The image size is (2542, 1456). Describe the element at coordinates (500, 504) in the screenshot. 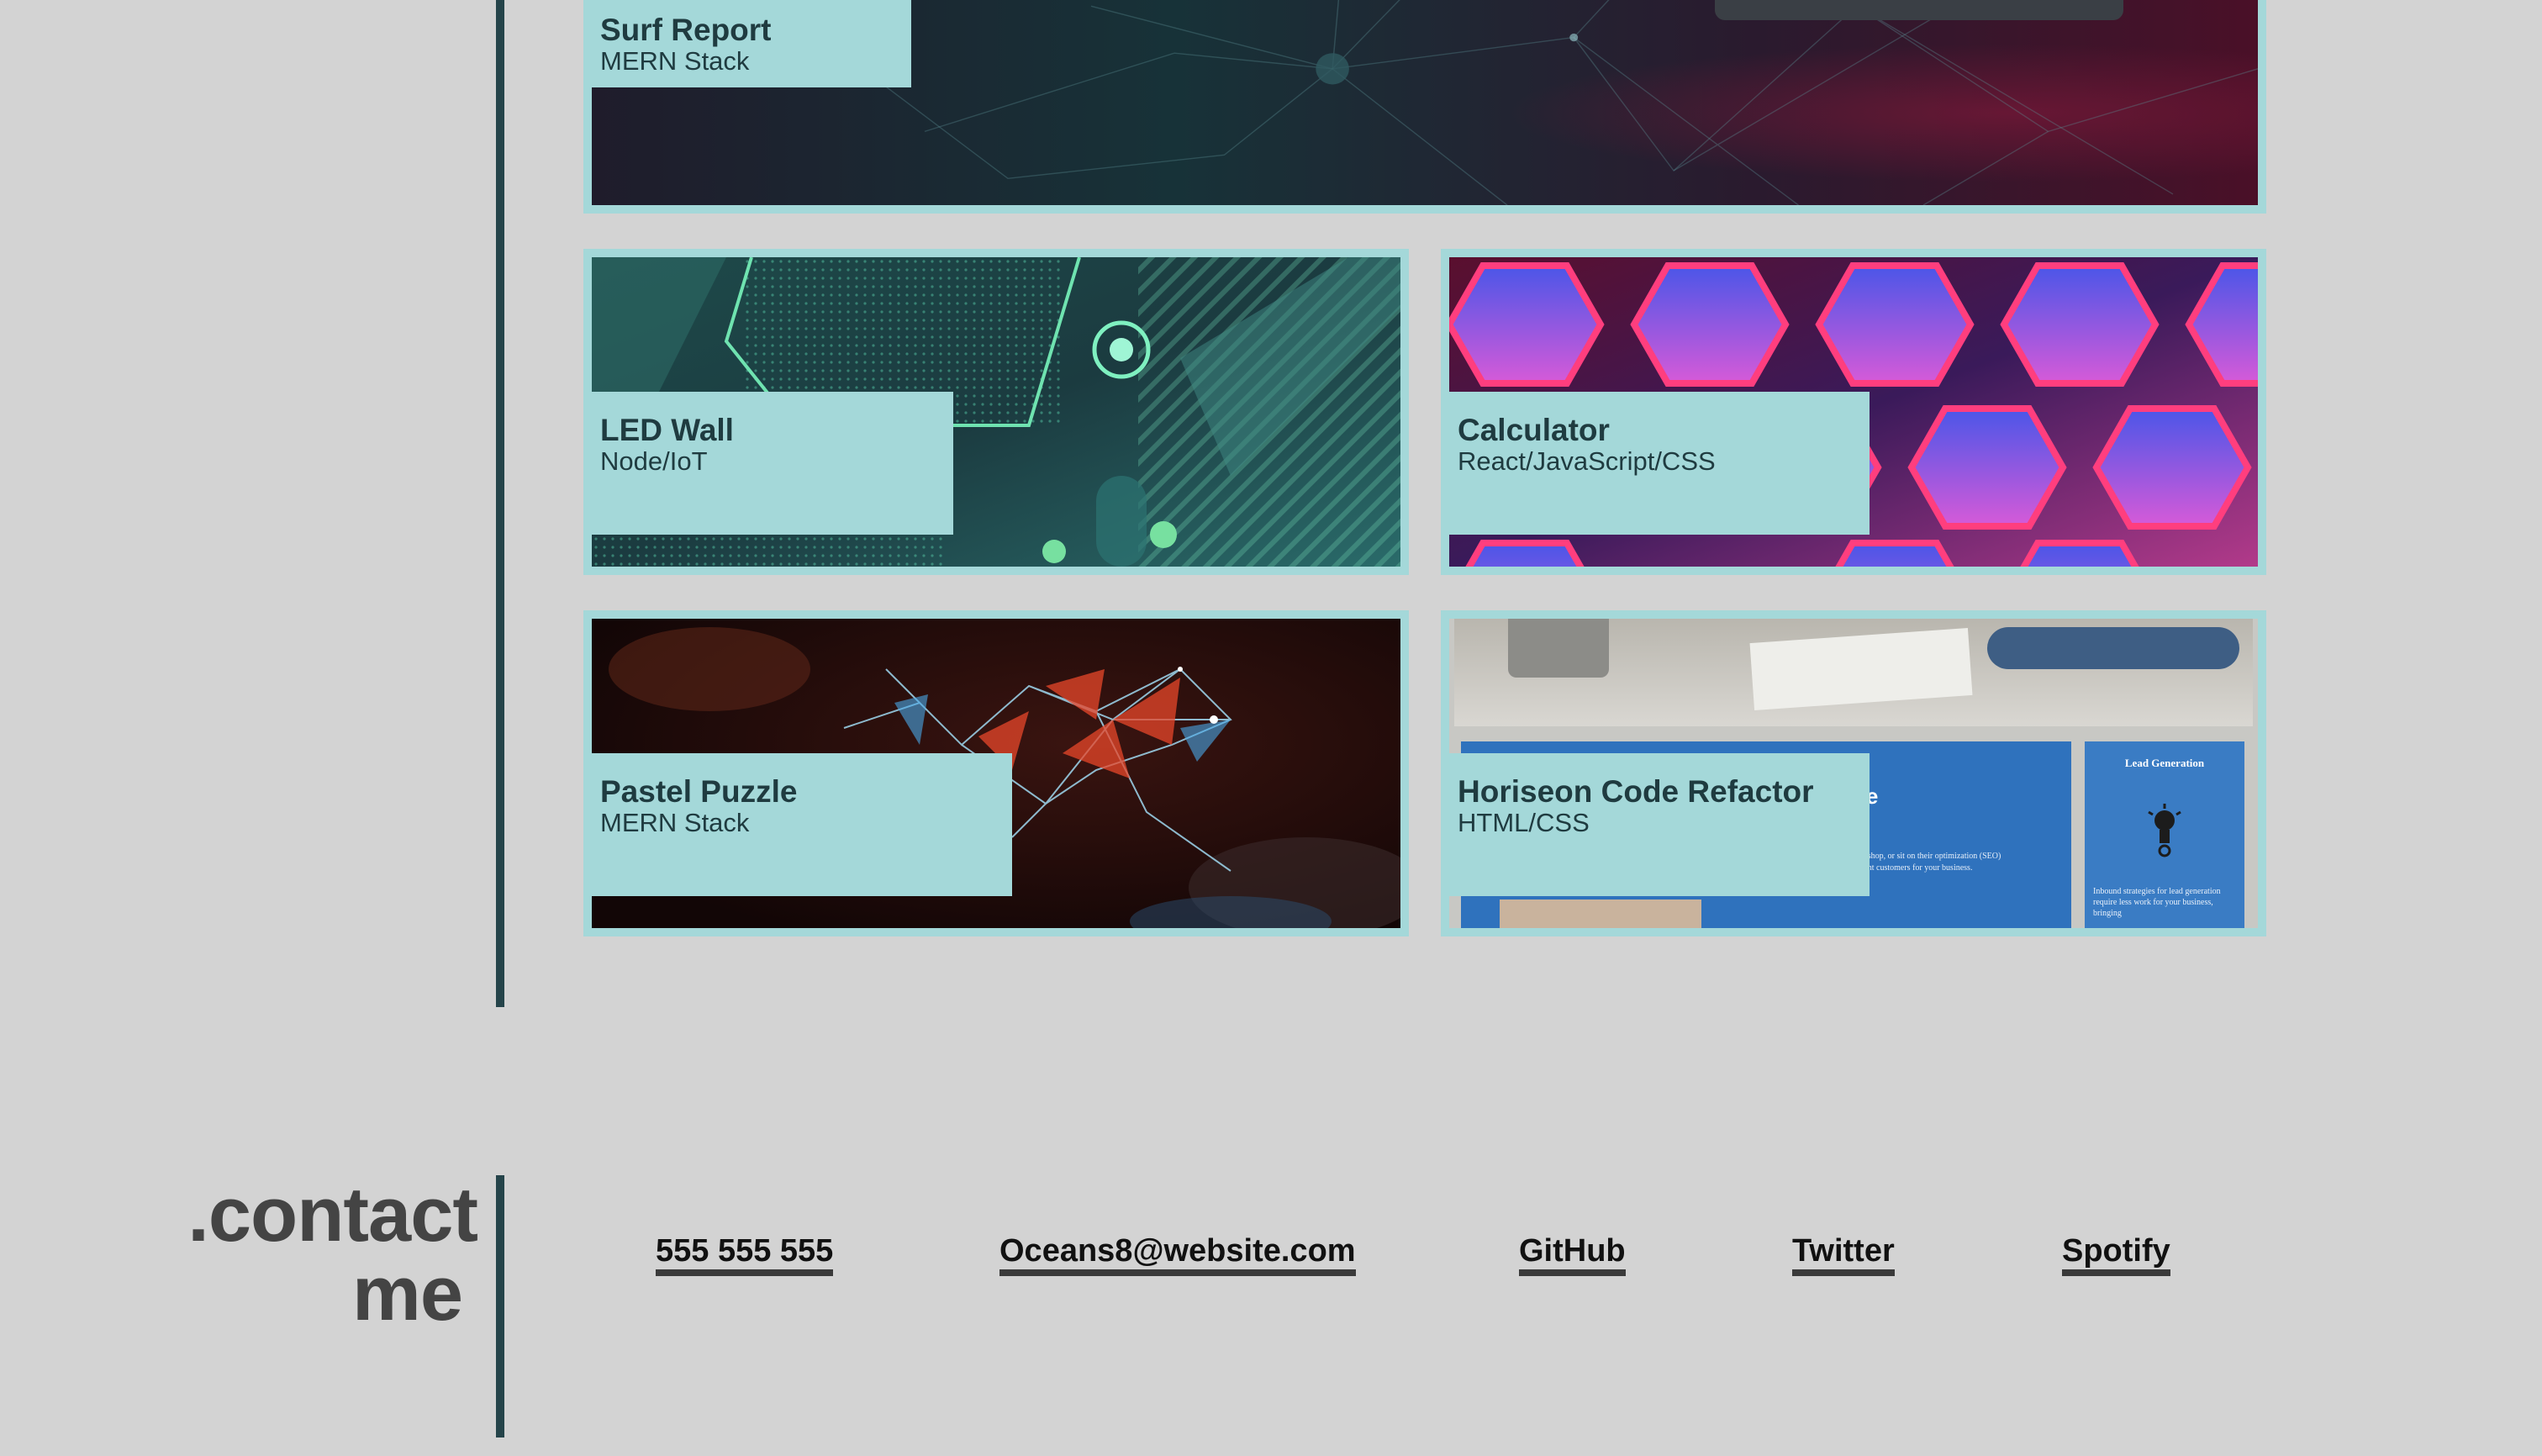

I see `projects-divider` at that location.